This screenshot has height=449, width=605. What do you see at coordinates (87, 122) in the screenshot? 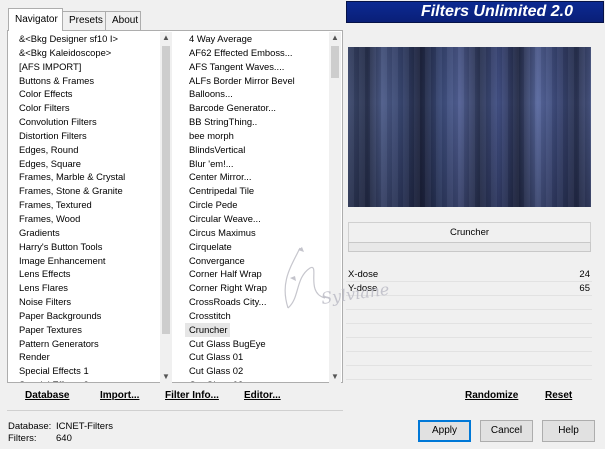
I see `list-item: Convolution Filters` at bounding box center [87, 122].